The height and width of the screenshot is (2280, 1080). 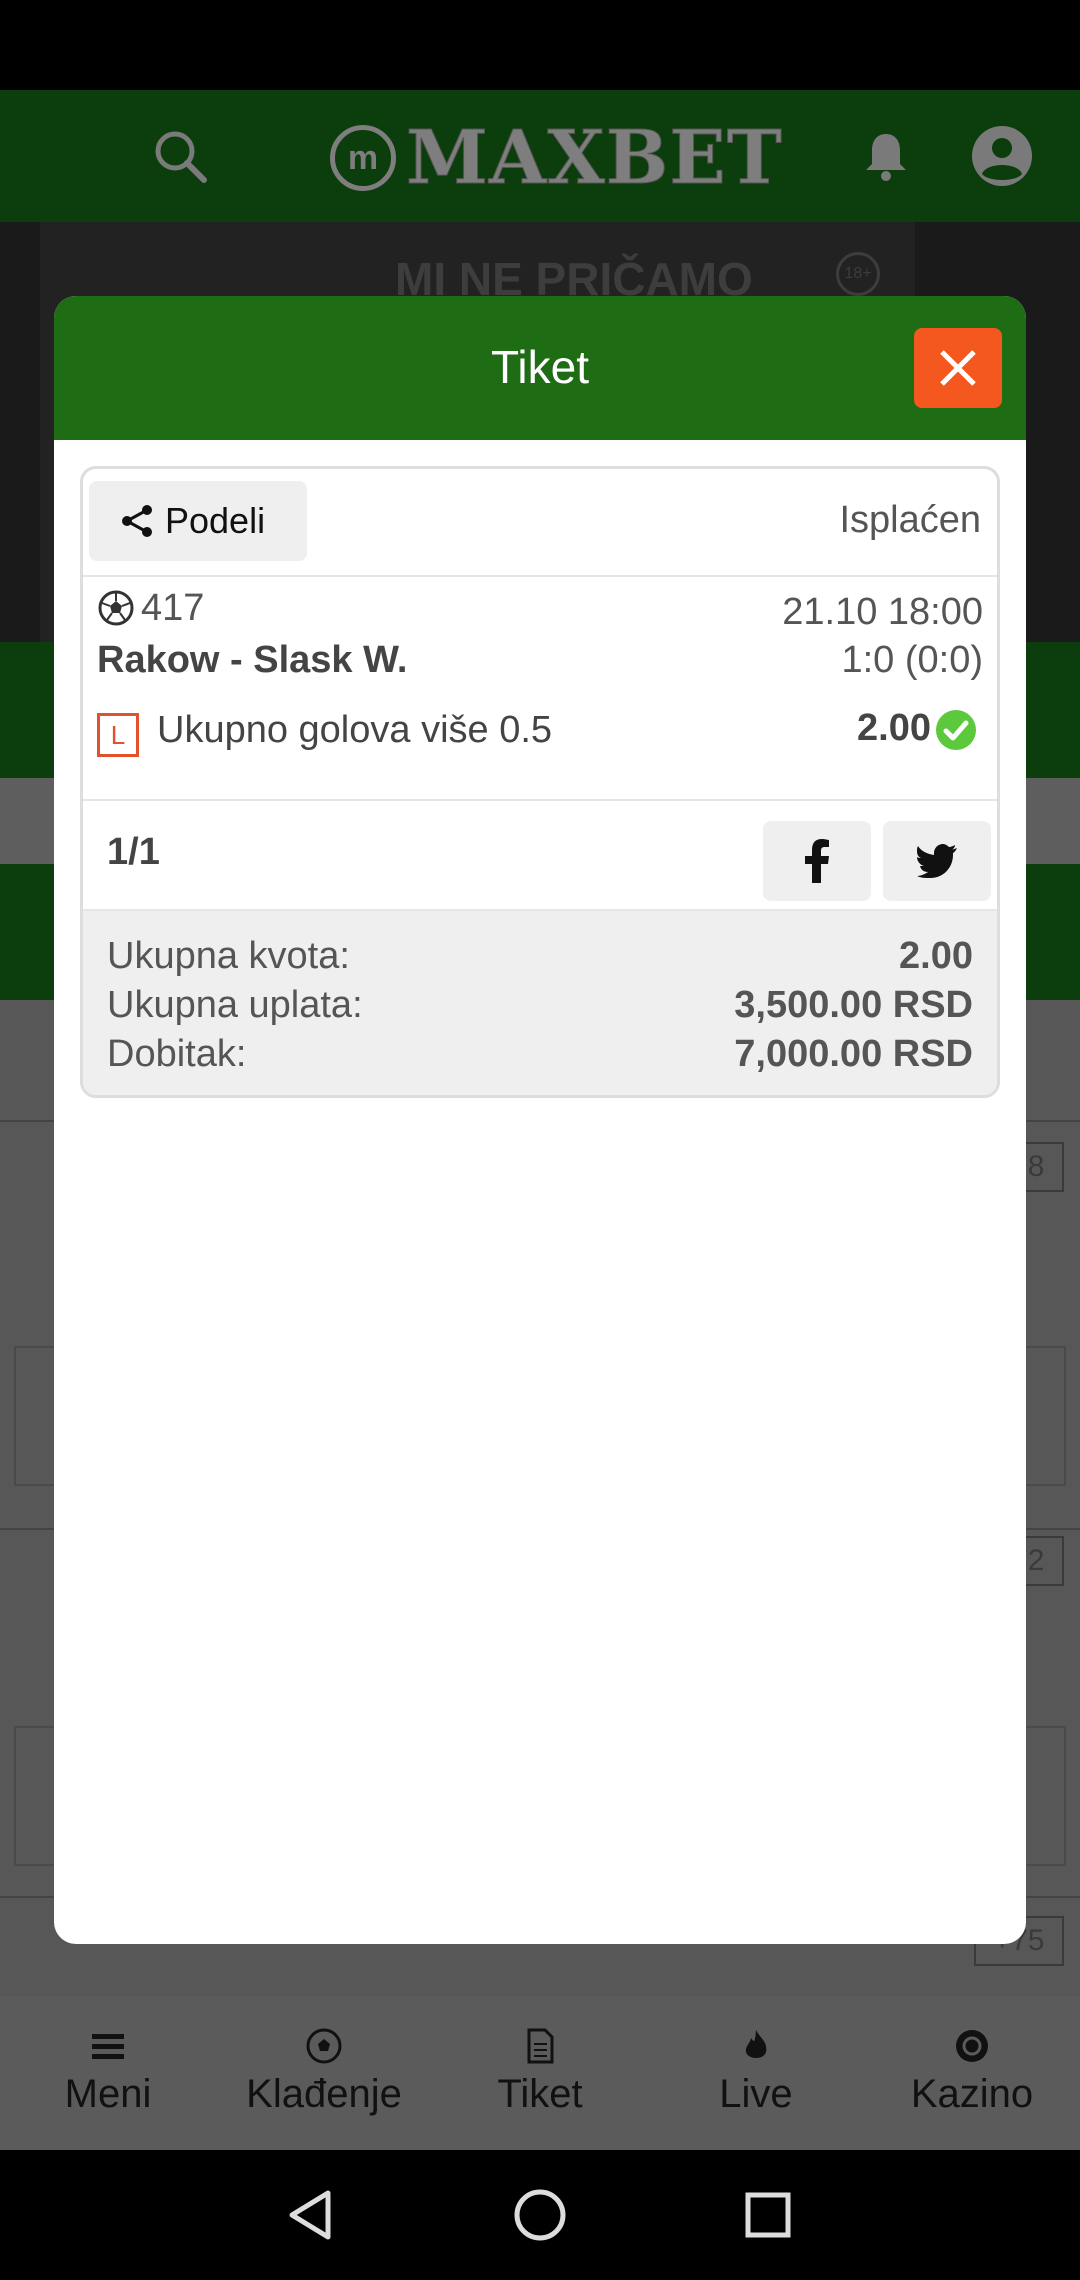 What do you see at coordinates (355, 730) in the screenshot?
I see `bet-description: Ukupno golova više 0.5` at bounding box center [355, 730].